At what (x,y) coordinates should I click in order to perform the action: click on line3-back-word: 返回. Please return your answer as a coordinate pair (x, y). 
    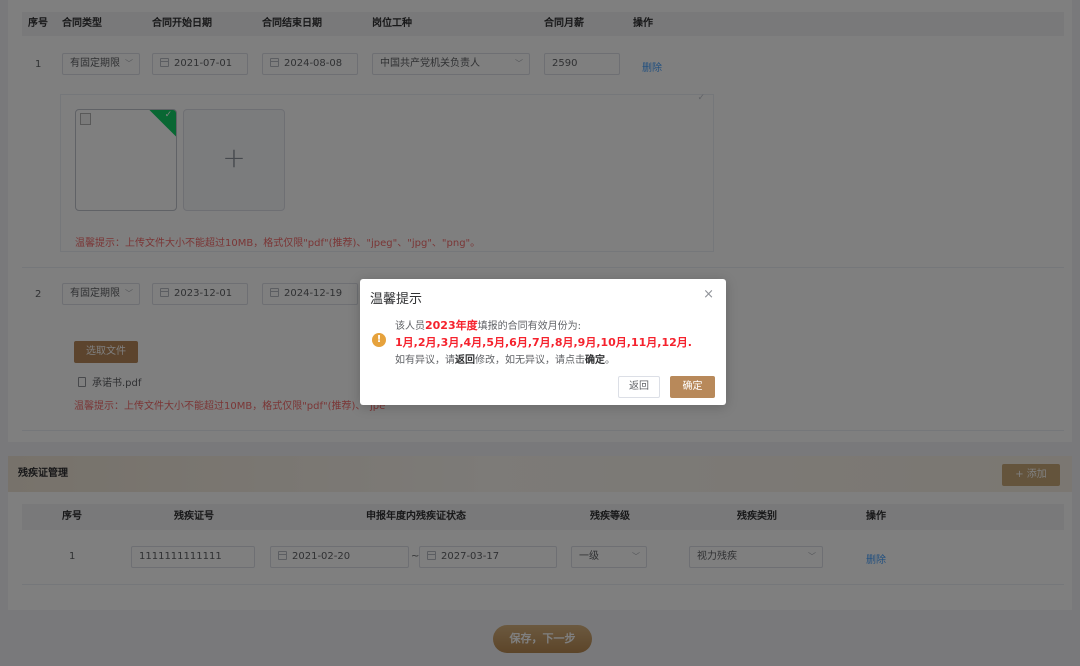
    Looking at the image, I should click on (465, 360).